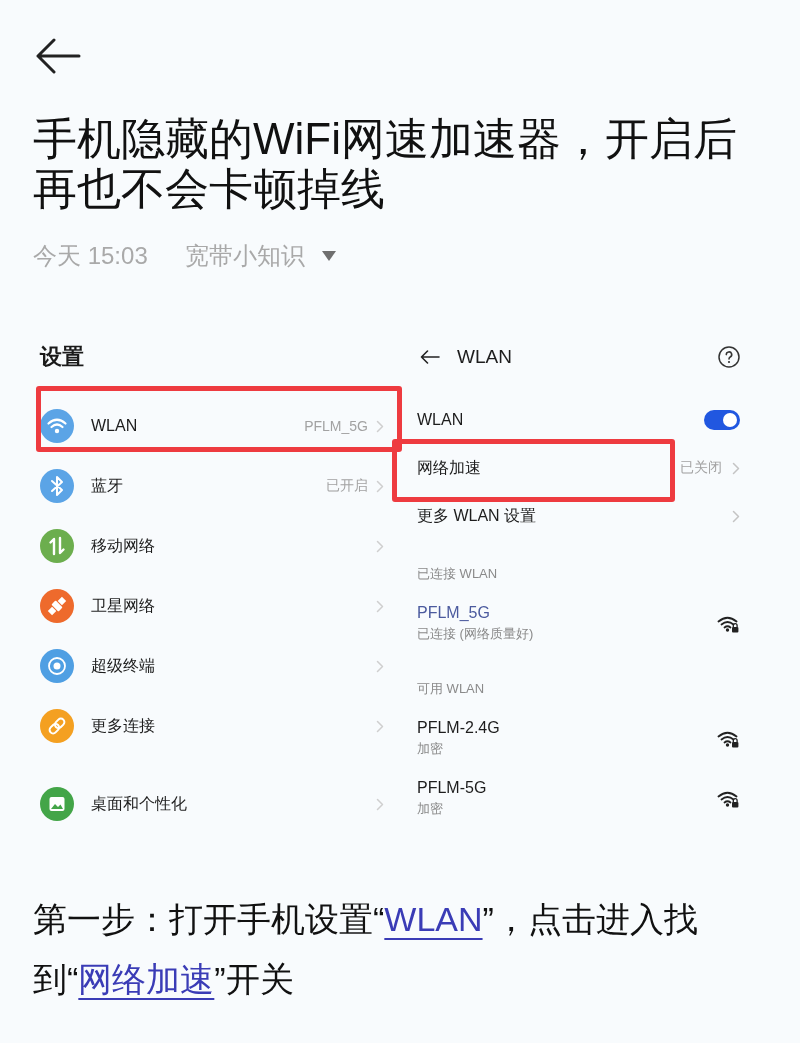  What do you see at coordinates (229, 666) in the screenshot?
I see `settings-item-label: 超级终端` at bounding box center [229, 666].